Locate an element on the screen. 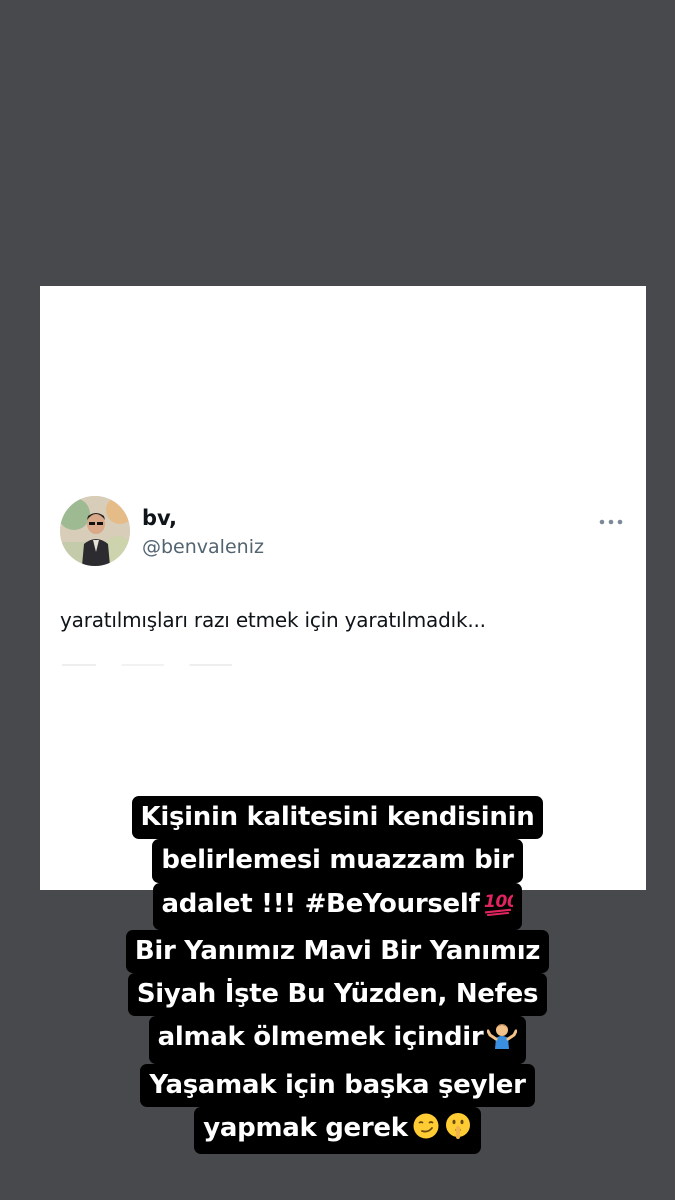 This screenshot has height=1200, width=675. display-name: bv, is located at coordinates (159, 518).